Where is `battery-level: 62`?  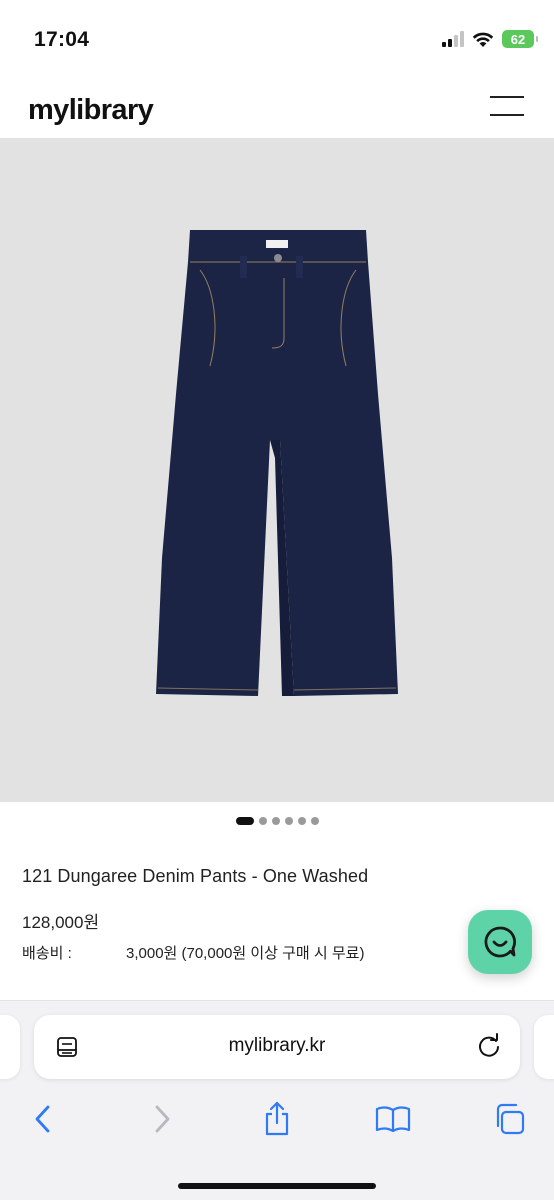
battery-level: 62 is located at coordinates (518, 39).